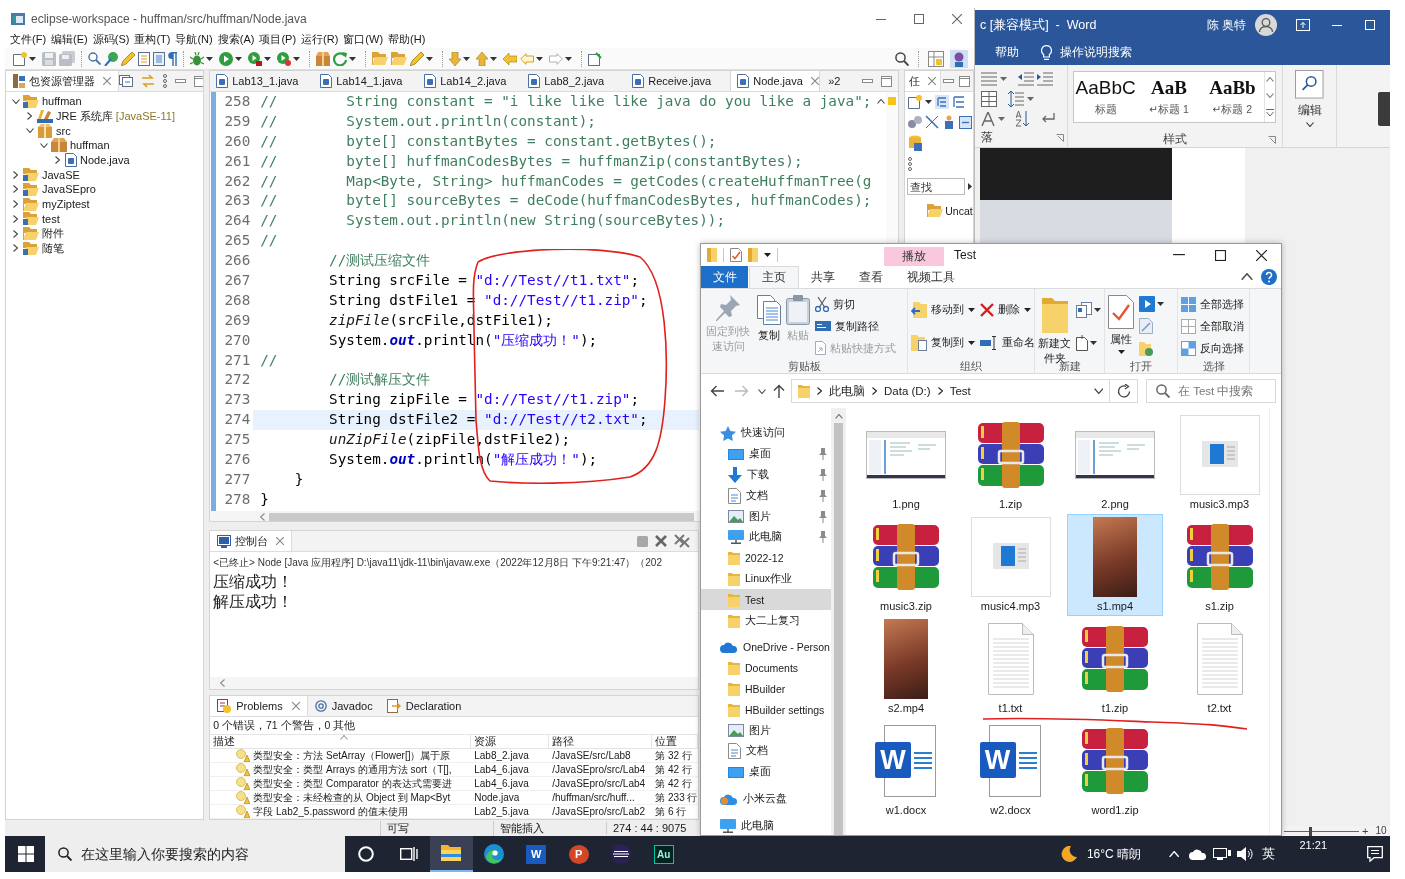 Image resolution: width=1405 pixels, height=879 pixels. I want to click on minimize-icon, so click(1337, 25).